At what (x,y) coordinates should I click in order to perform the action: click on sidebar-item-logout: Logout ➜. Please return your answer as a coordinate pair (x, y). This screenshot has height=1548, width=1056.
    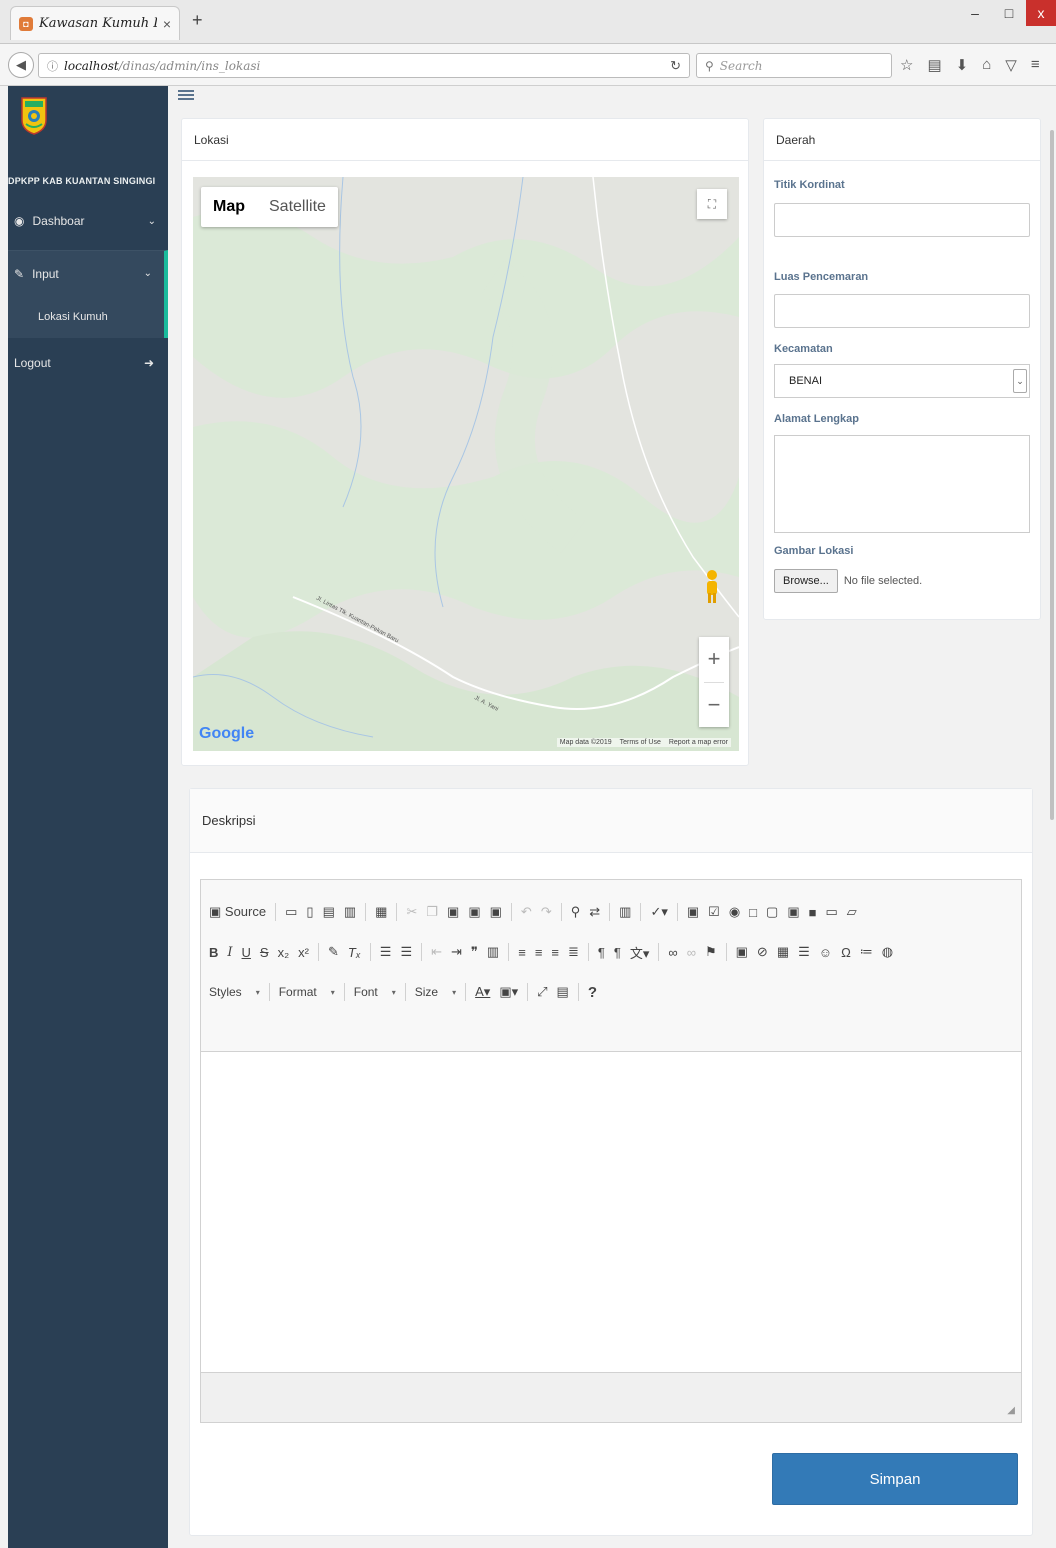
    Looking at the image, I should click on (88, 363).